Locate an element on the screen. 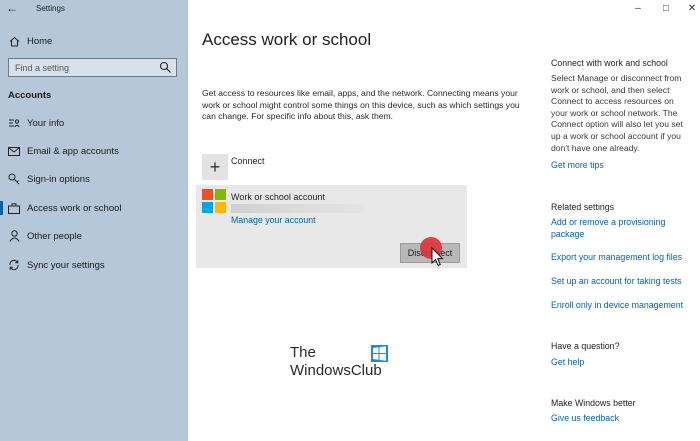  sidebar-item-other-people: Other people is located at coordinates (94, 236).